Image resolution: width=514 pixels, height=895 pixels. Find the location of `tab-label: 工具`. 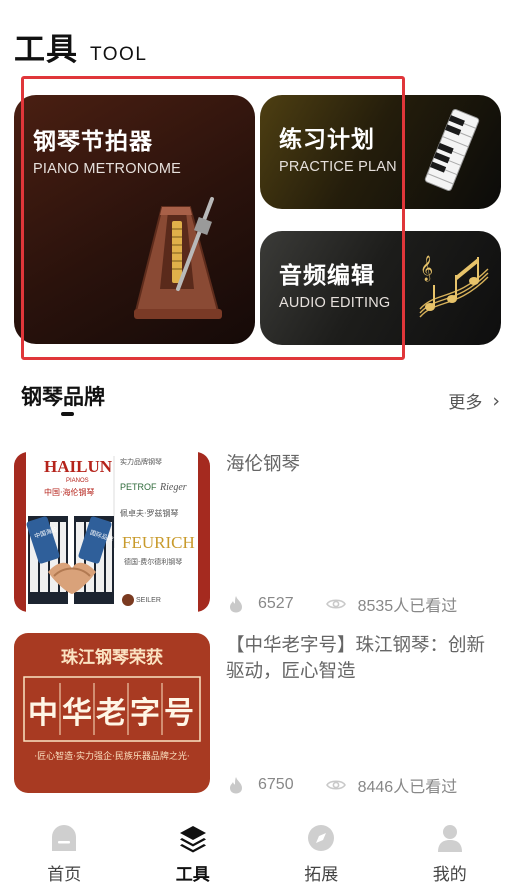

tab-label: 工具 is located at coordinates (192, 875).